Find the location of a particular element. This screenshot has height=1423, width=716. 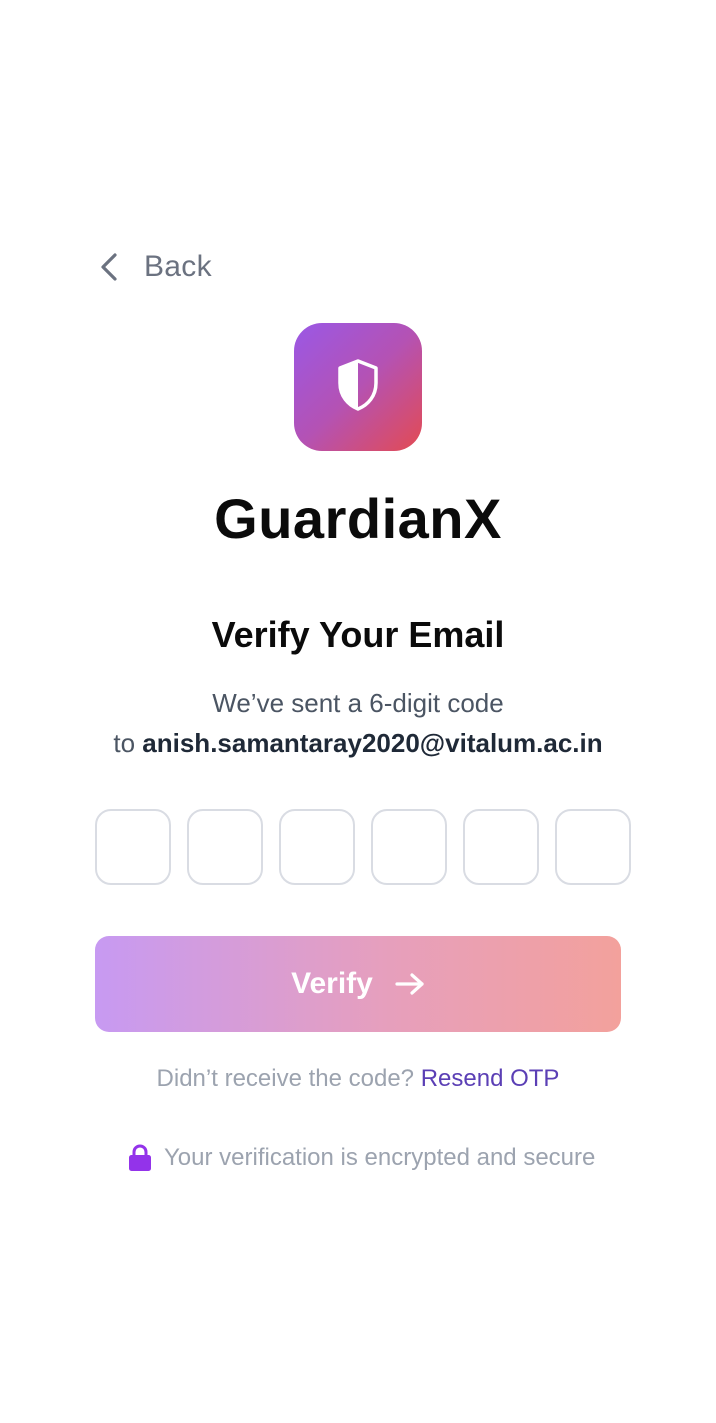

verify-button: Verify is located at coordinates (358, 984).